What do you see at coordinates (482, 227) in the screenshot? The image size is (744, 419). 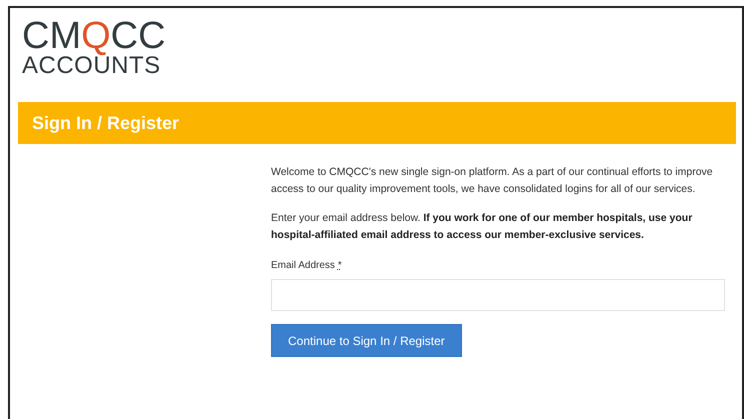 I see `intro-paragraph: Enter your email address below. If you work for one of our member hospitals, use your hospital-affiliated email address to access our member-exclusive services.` at bounding box center [482, 227].